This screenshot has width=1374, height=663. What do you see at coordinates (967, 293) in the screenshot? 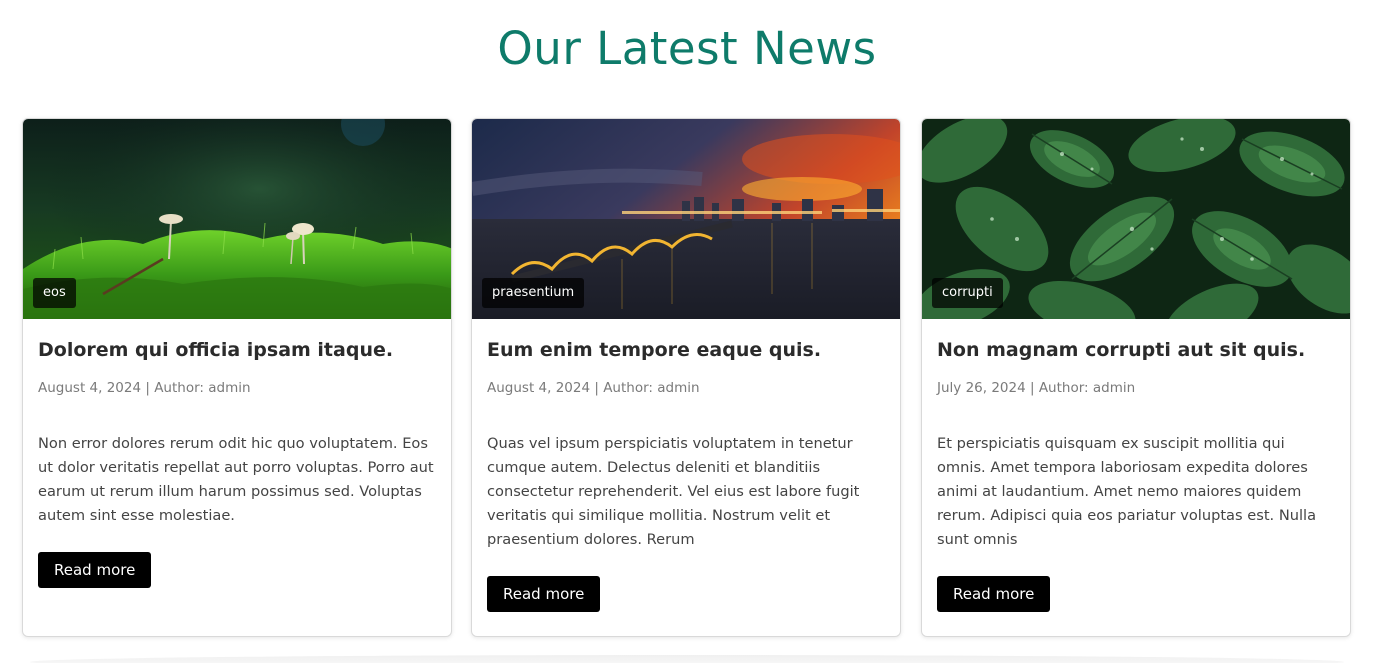
I see `category-tag: corrupti` at bounding box center [967, 293].